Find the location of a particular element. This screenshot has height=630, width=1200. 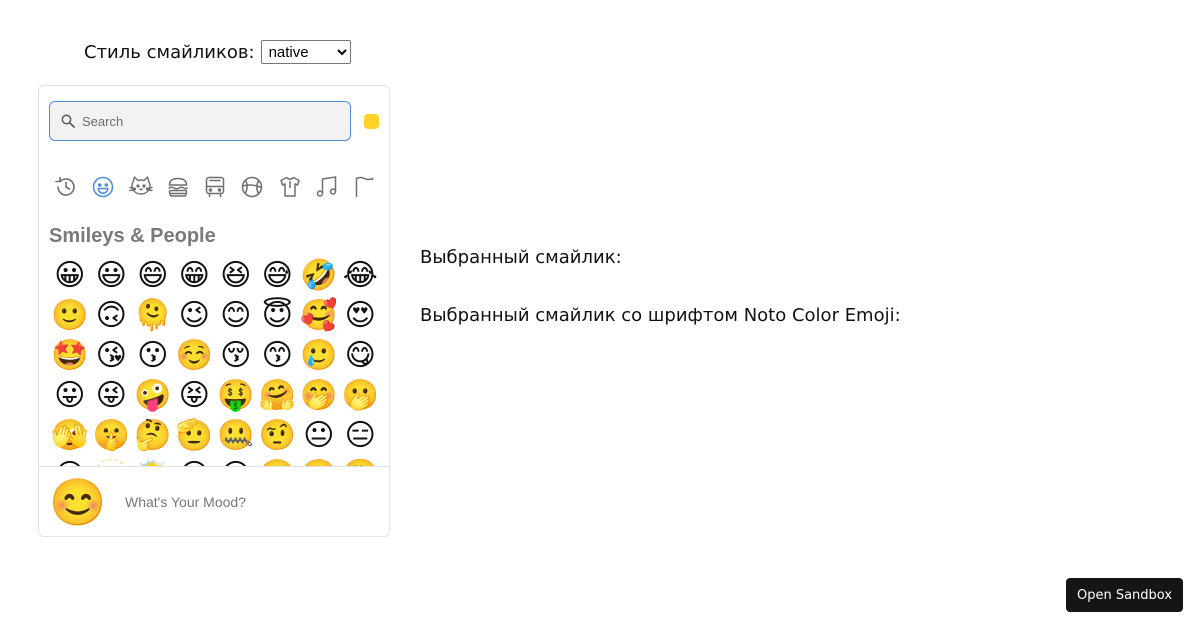

preview-text: What's Your Mood? is located at coordinates (185, 502).